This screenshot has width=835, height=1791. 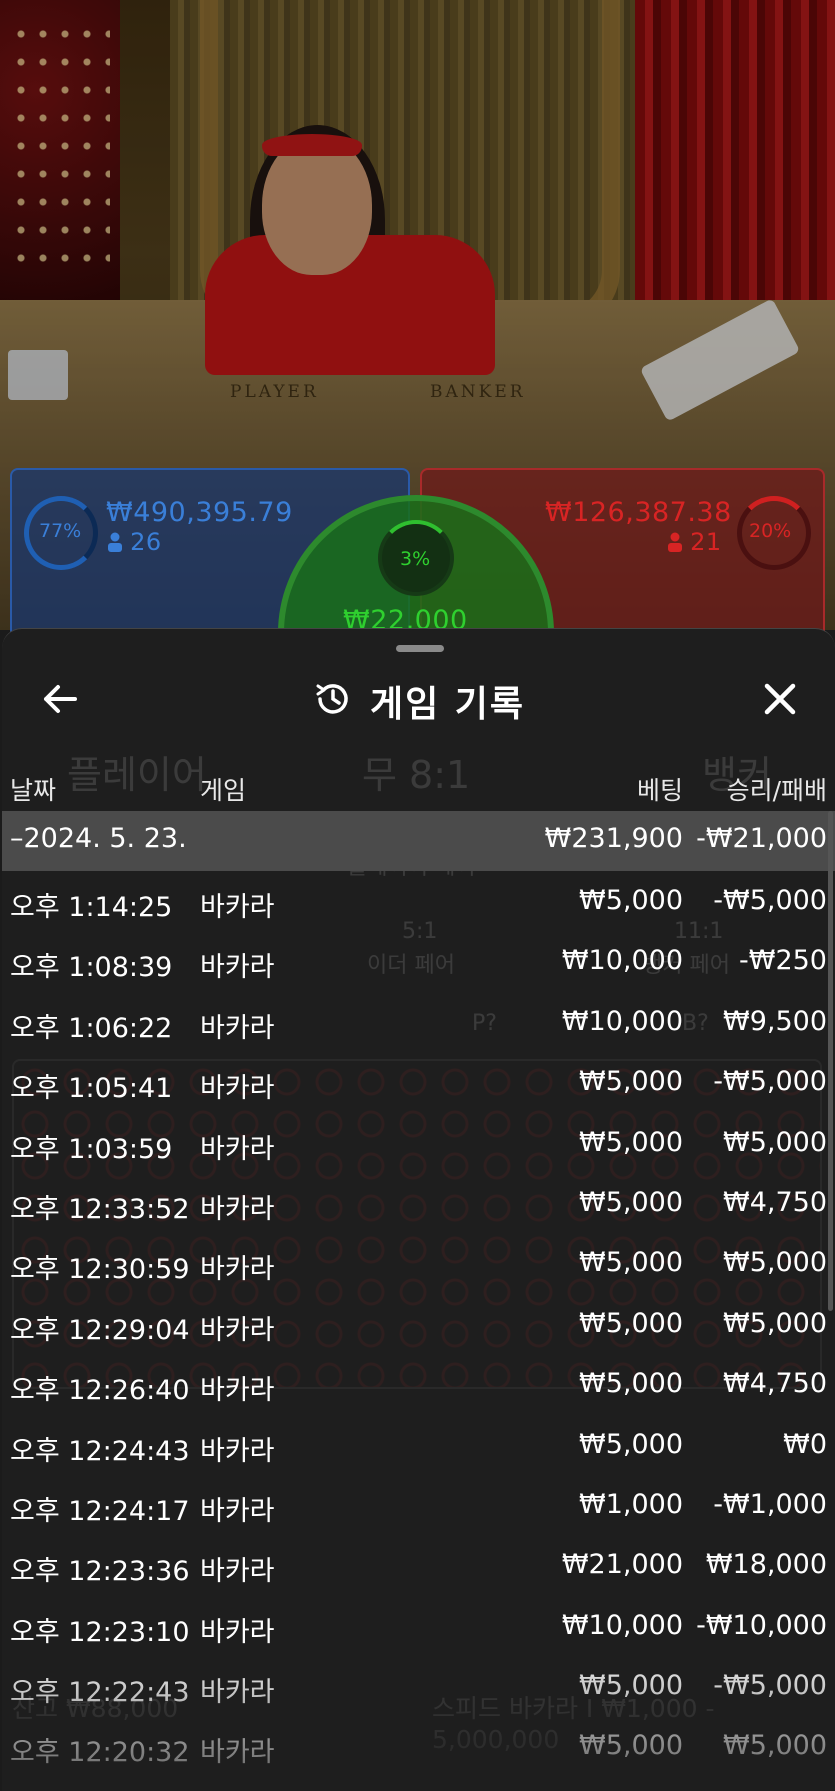 What do you see at coordinates (100, 1572) in the screenshot?
I see `row-time: 오후 12:23:36` at bounding box center [100, 1572].